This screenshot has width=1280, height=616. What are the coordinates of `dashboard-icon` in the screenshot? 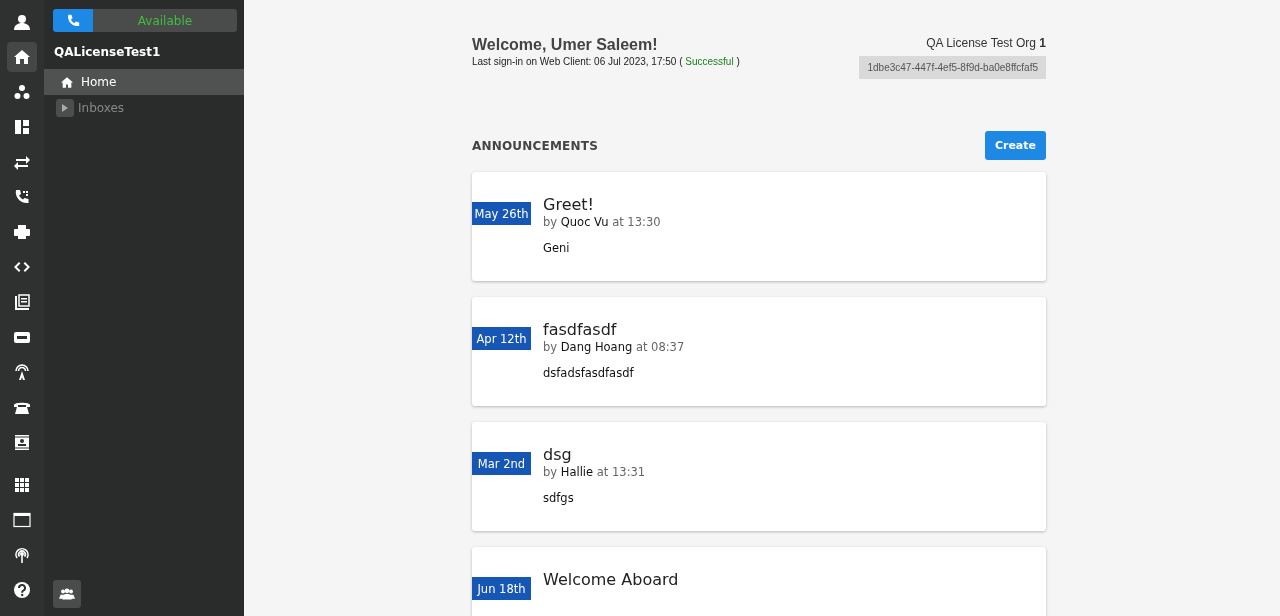 It's located at (22, 126).